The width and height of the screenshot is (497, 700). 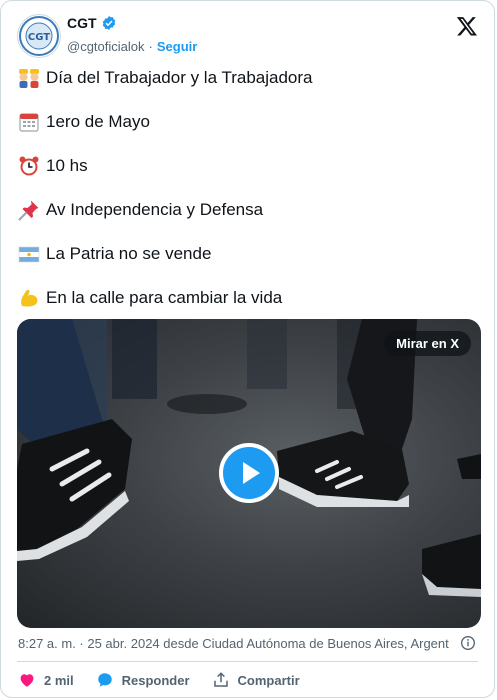 What do you see at coordinates (467, 26) in the screenshot?
I see `x-logo-icon` at bounding box center [467, 26].